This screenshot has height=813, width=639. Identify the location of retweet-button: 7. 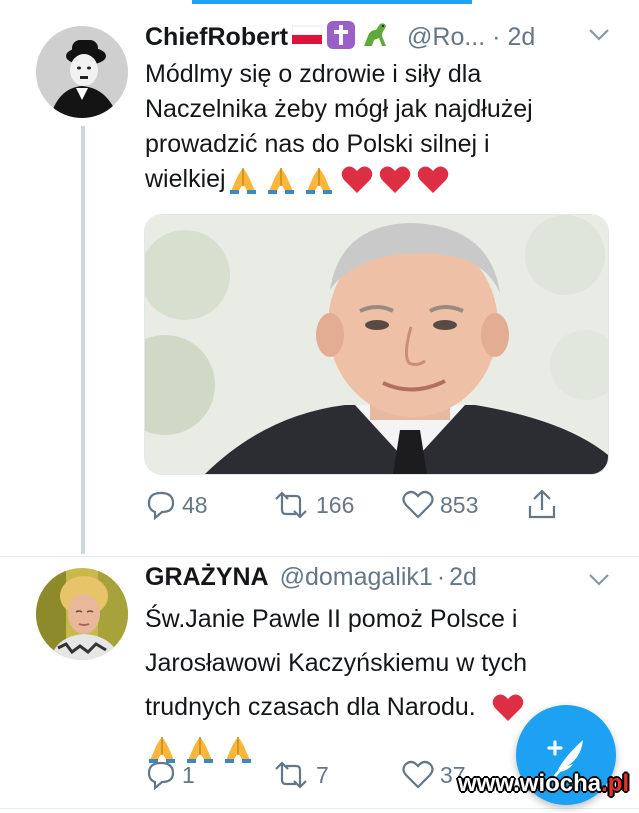
(300, 775).